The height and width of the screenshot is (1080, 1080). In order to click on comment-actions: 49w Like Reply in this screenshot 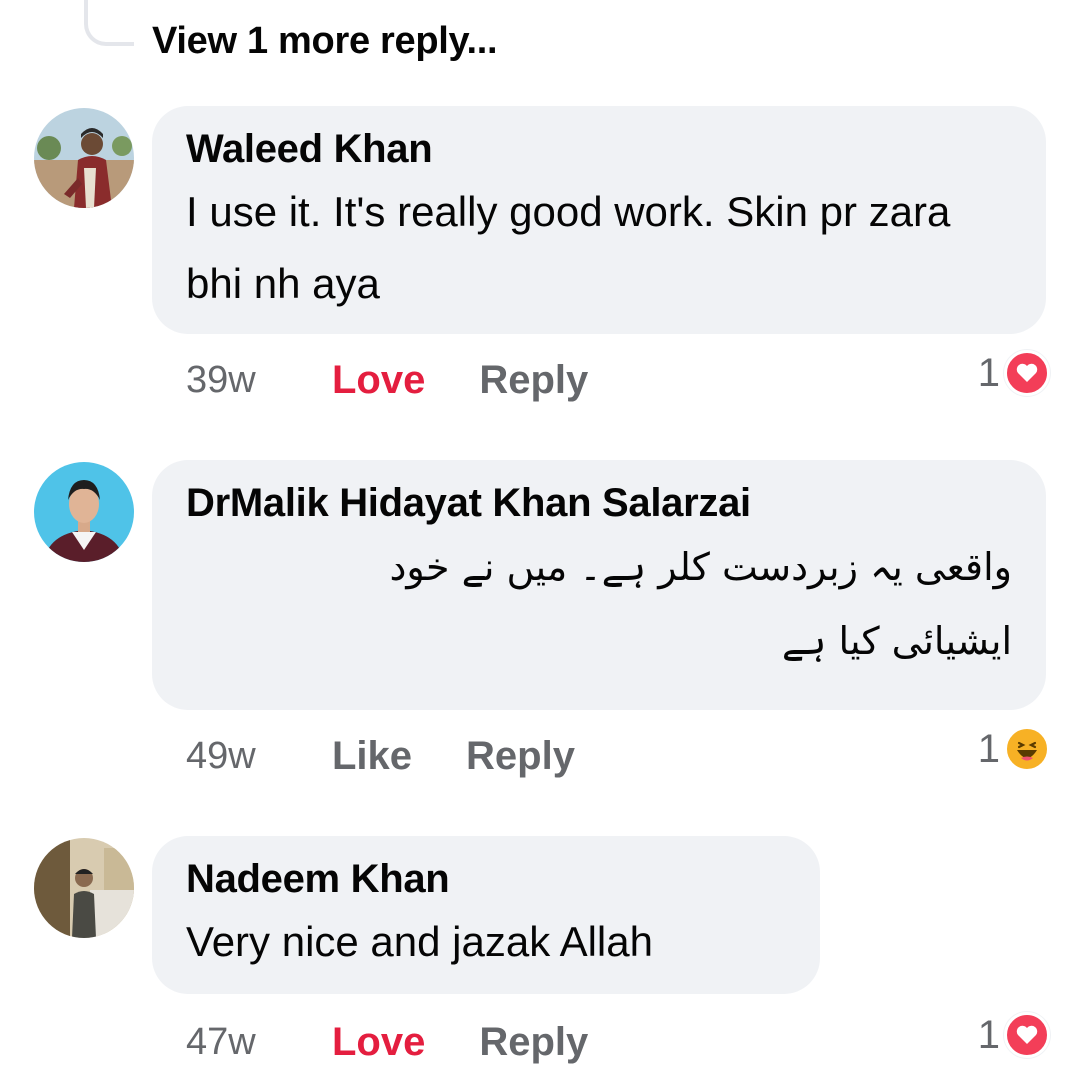, I will do `click(407, 756)`.